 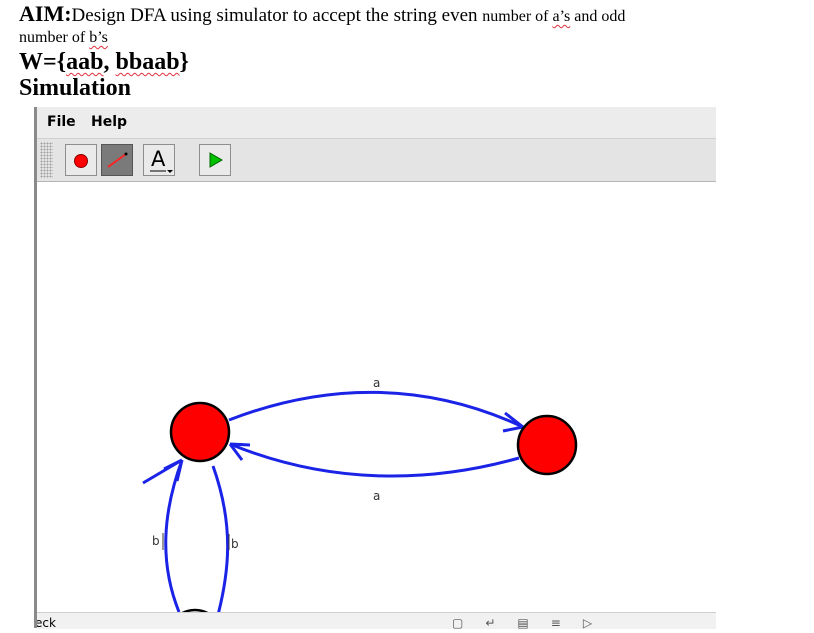 What do you see at coordinates (75, 88) in the screenshot?
I see `simulation-heading: Simulation` at bounding box center [75, 88].